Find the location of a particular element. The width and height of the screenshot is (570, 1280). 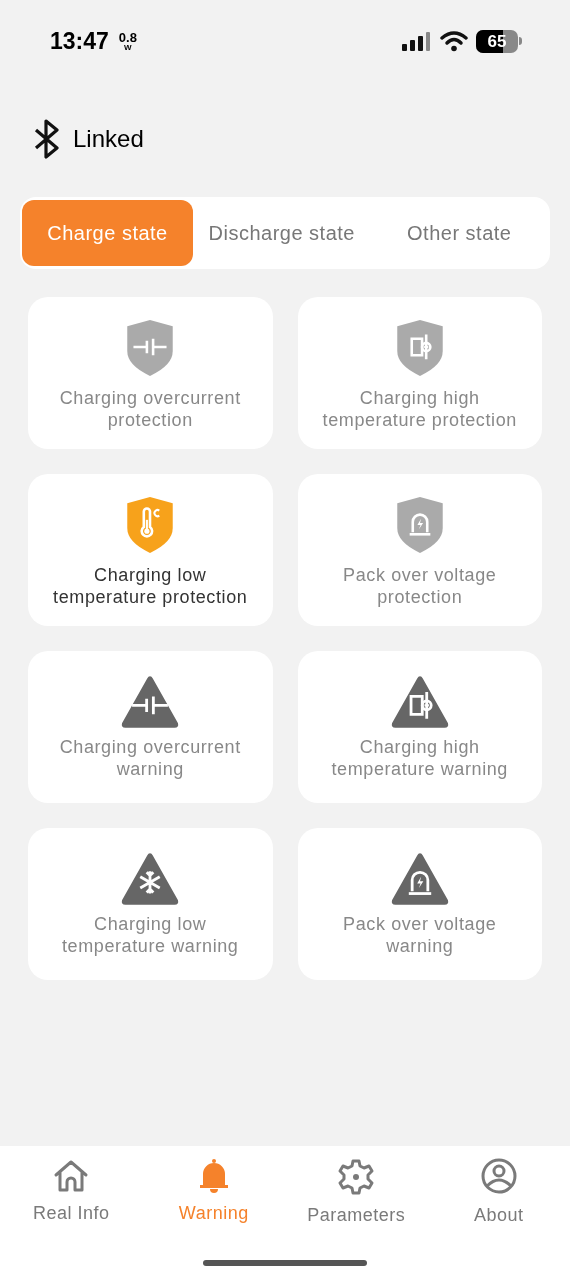

nav-tab: Warning is located at coordinates (213, 1193).